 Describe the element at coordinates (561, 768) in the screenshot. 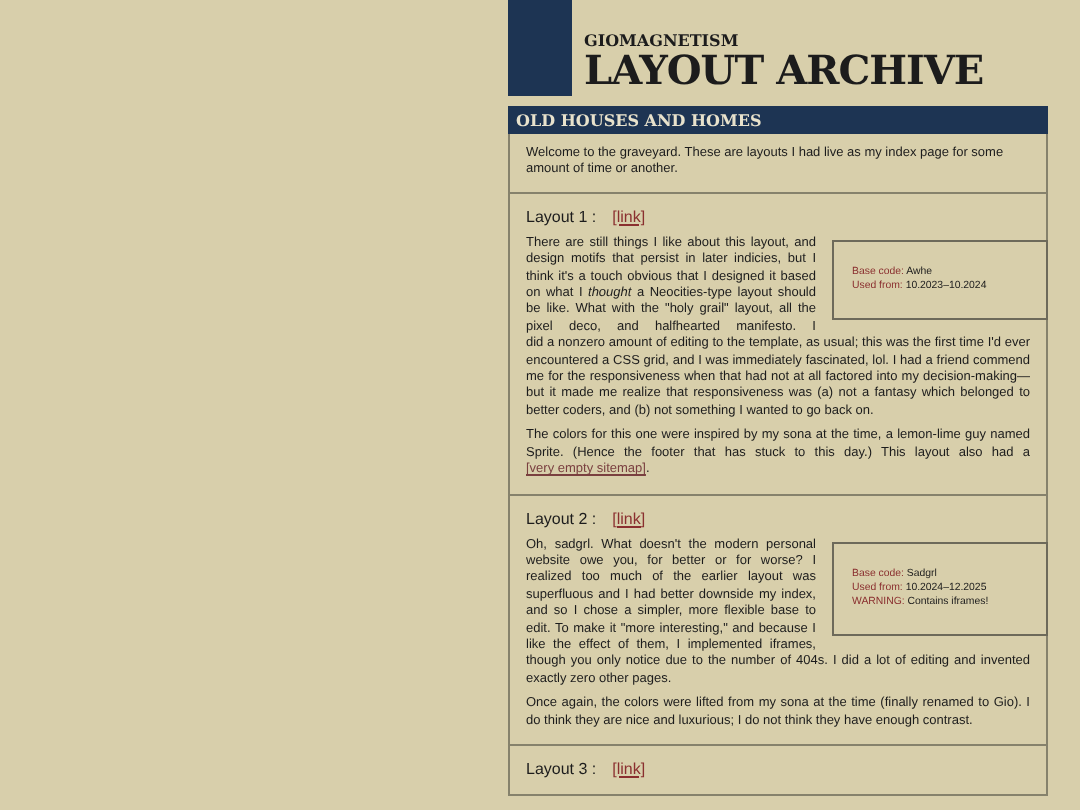

I see `layout-heading: Layout 3 :` at that location.